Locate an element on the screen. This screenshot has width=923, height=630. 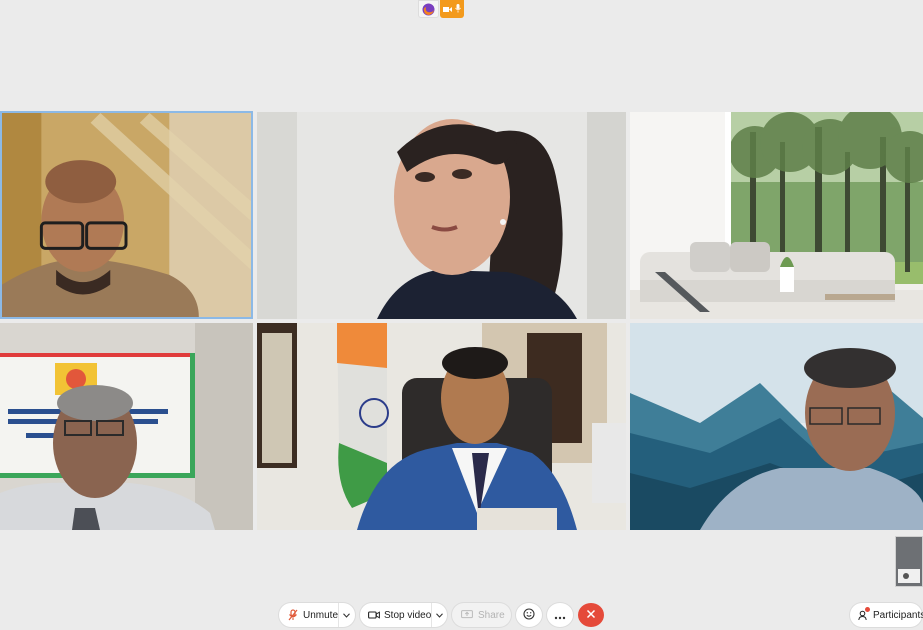
close-icon is located at coordinates (591, 615).